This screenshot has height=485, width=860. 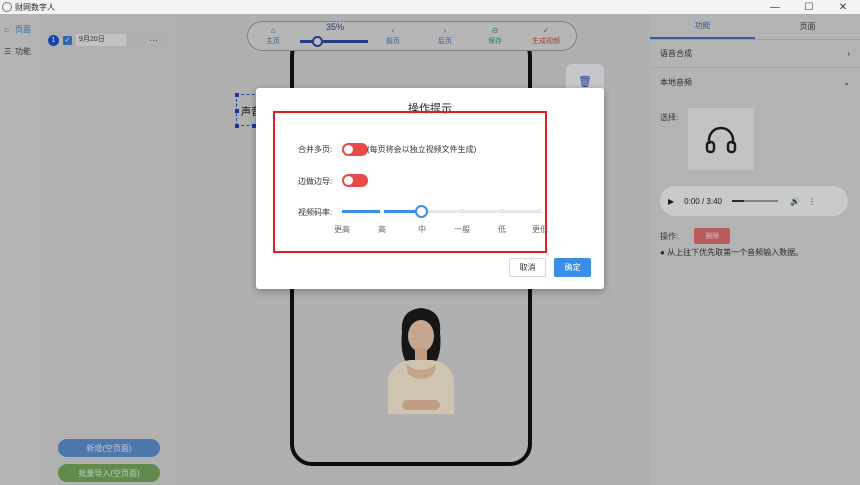 What do you see at coordinates (315, 149) in the screenshot?
I see `merge-pages-label: 合并多页:` at bounding box center [315, 149].